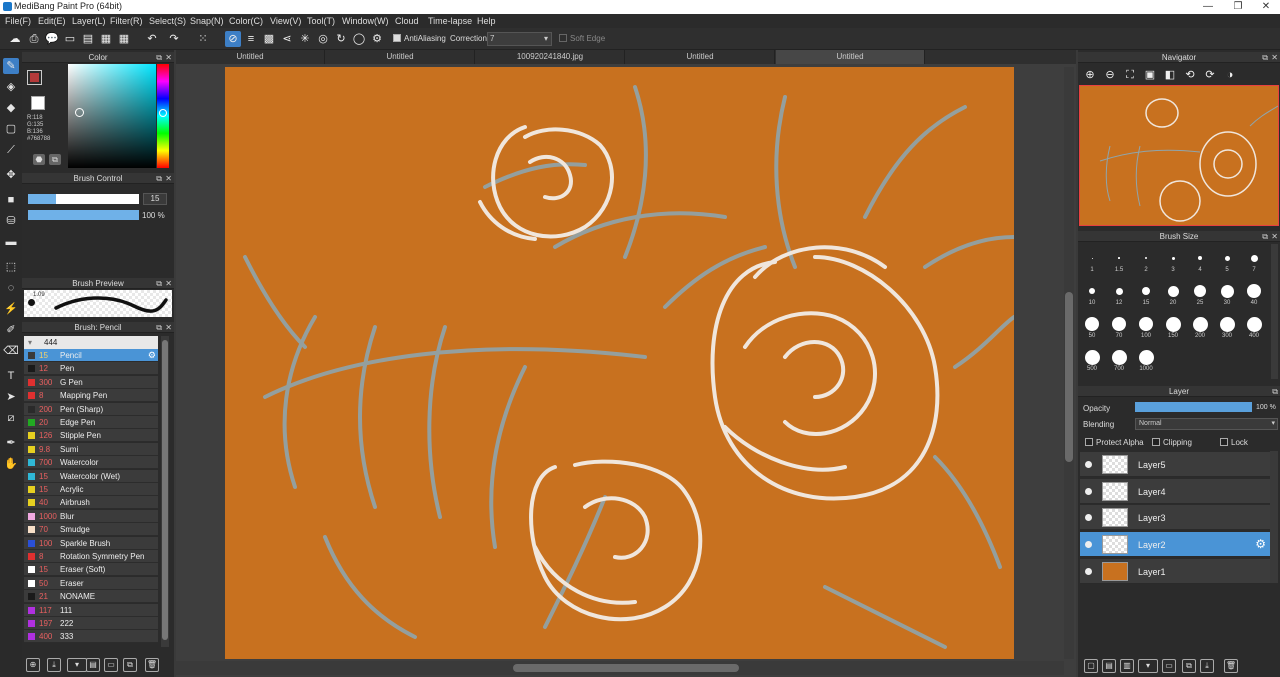 This screenshot has height=677, width=1280. I want to click on add-menu-icon: ▾, so click(77, 665).